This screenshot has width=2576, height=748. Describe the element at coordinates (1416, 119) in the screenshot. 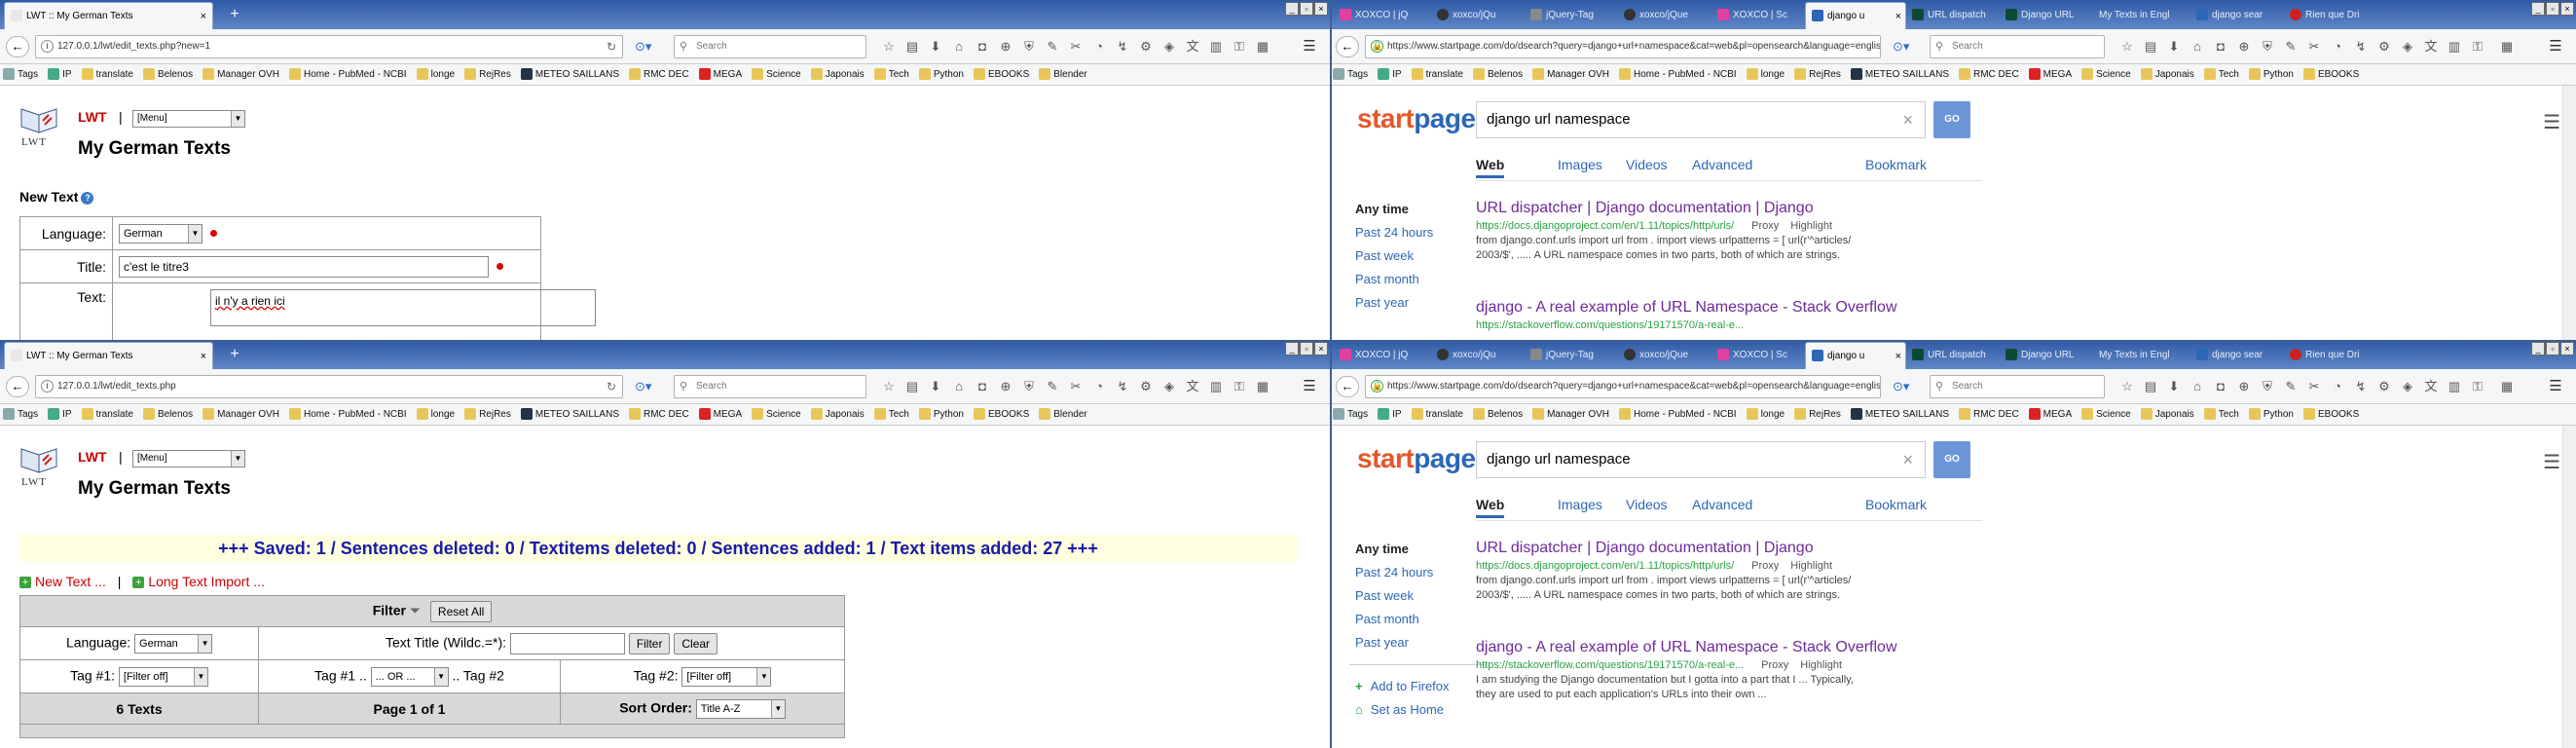

I see `startpage-logo: startpage` at that location.